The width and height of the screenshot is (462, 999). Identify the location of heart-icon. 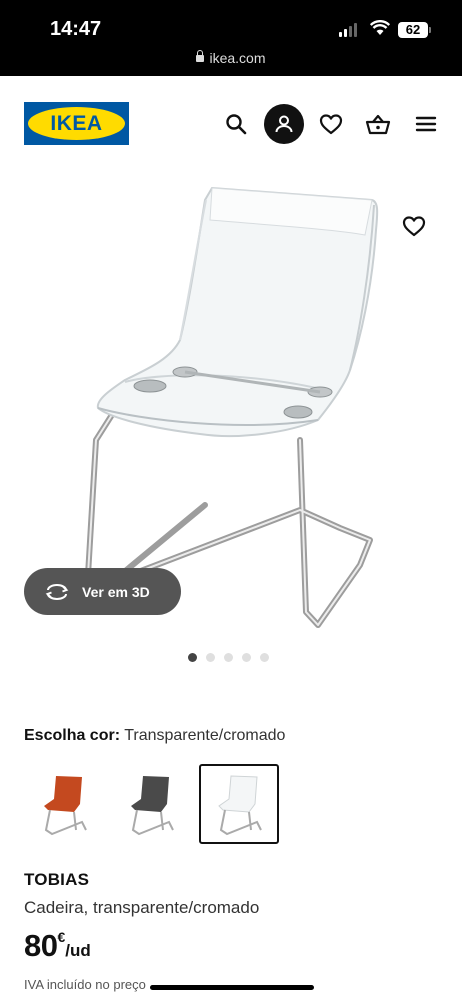
(331, 124).